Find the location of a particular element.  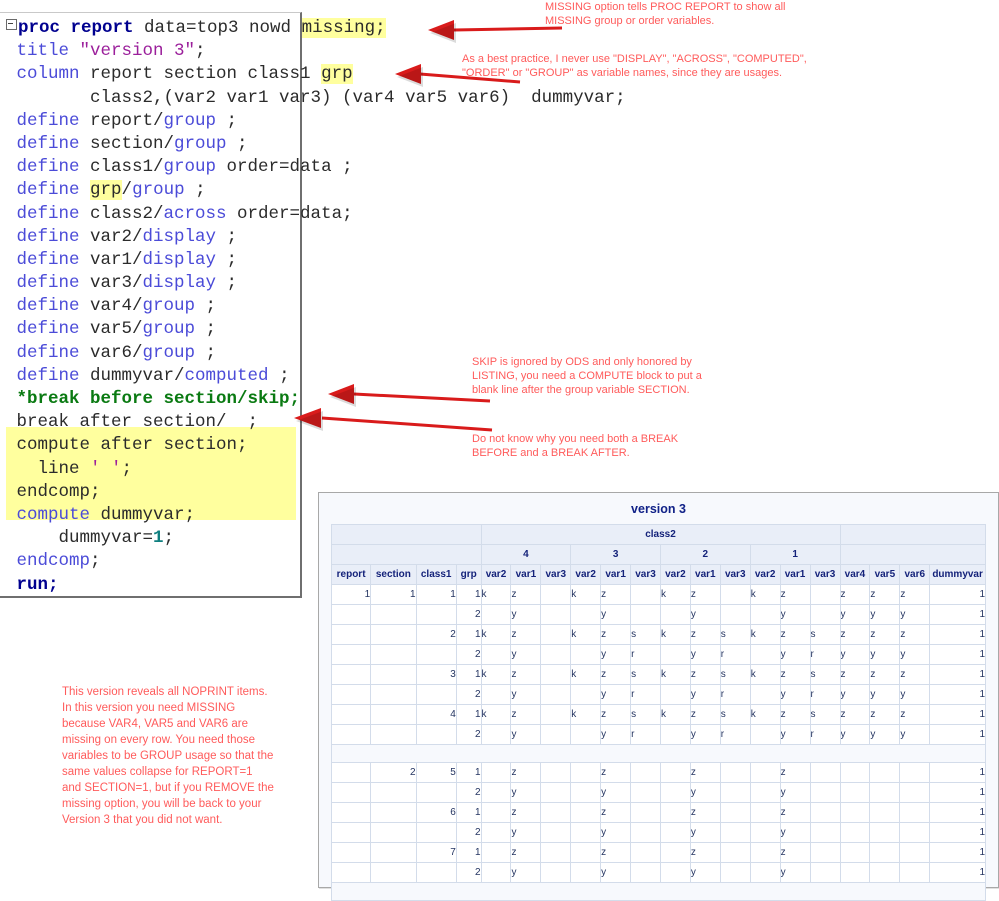

code-line: break after section/ ; is located at coordinates (260, 422).